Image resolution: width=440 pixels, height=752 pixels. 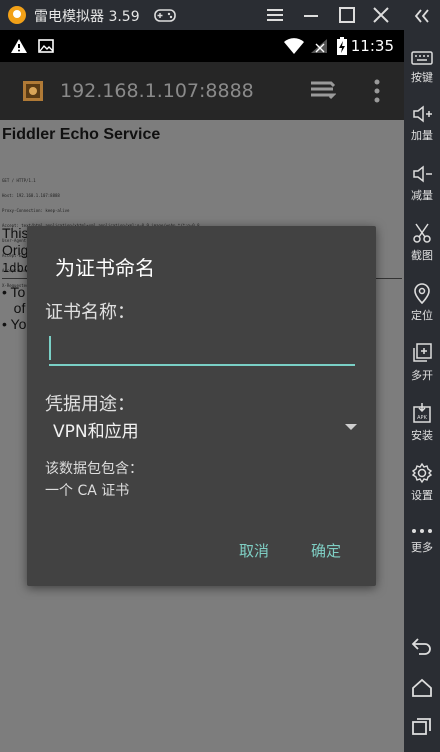 What do you see at coordinates (94, 469) in the screenshot?
I see `package-info-label: 该数据包包含：` at bounding box center [94, 469].